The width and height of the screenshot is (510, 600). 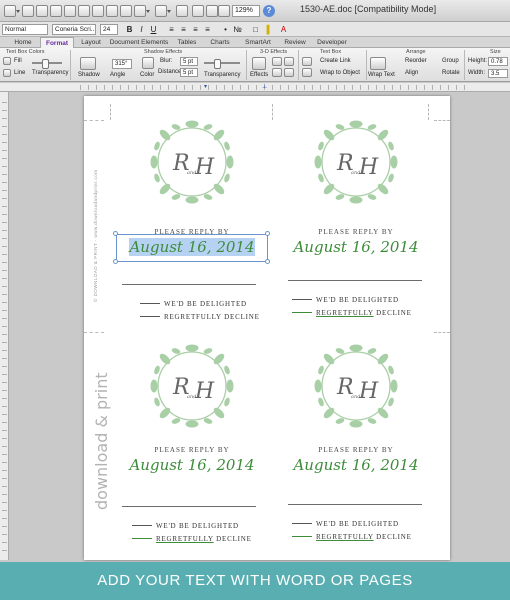 What do you see at coordinates (289, 72) in the screenshot?
I see `tilt-right-icon` at bounding box center [289, 72].